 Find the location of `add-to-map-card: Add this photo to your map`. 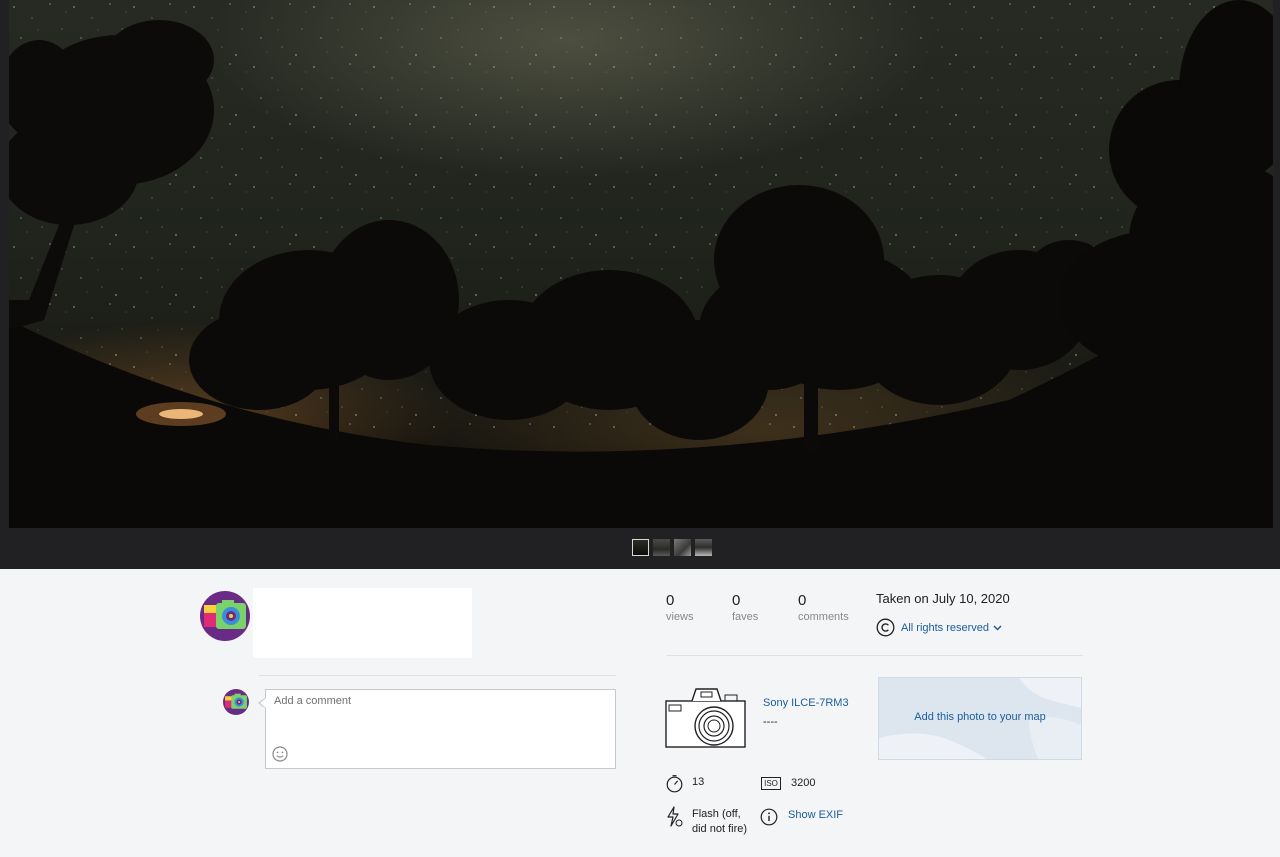

add-to-map-card: Add this photo to your map is located at coordinates (980, 718).